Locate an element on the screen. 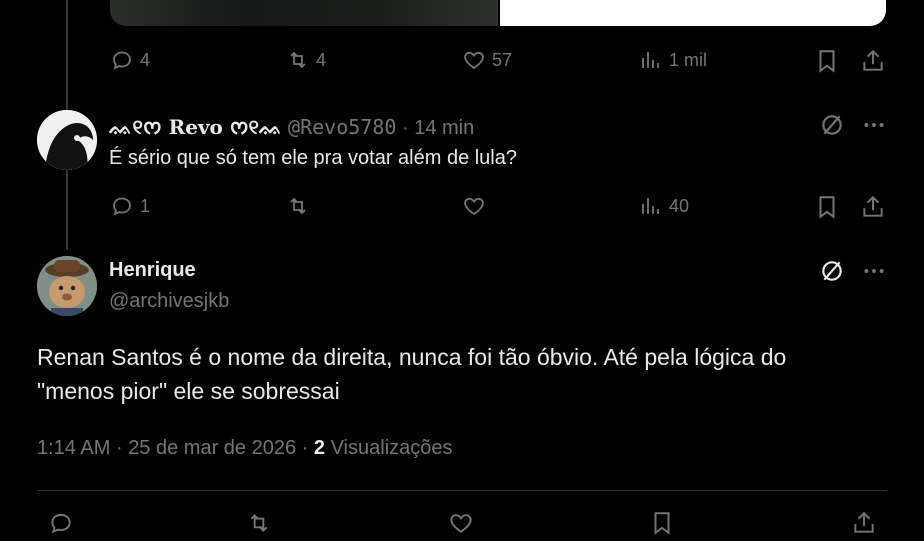 This screenshot has width=924, height=541. views-button: 1 mil is located at coordinates (673, 60).